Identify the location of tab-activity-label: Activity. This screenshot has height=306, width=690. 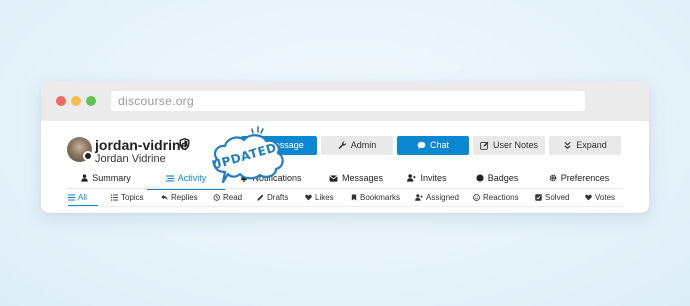
(192, 178).